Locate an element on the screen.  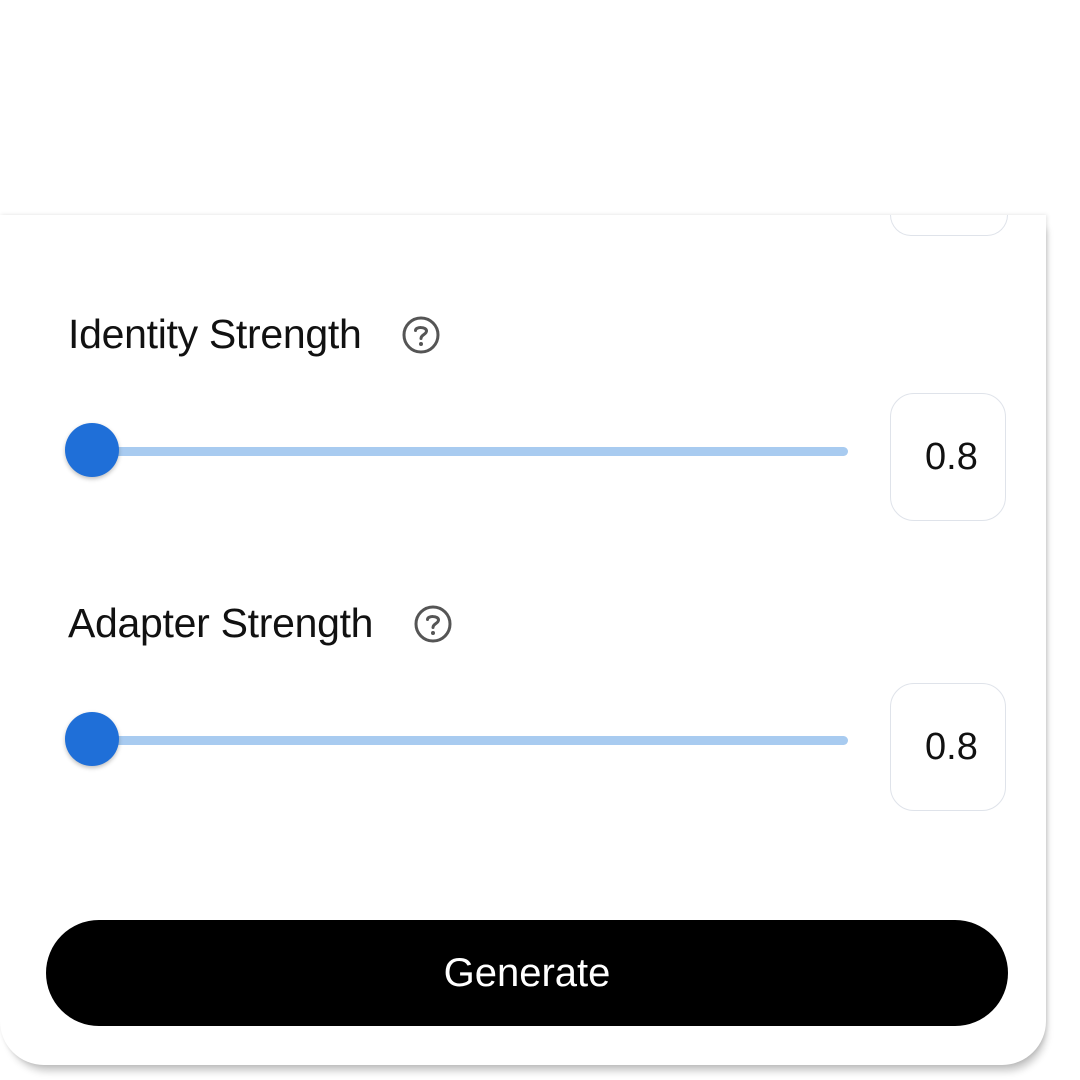
adapter-strength-slider is located at coordinates (454, 740).